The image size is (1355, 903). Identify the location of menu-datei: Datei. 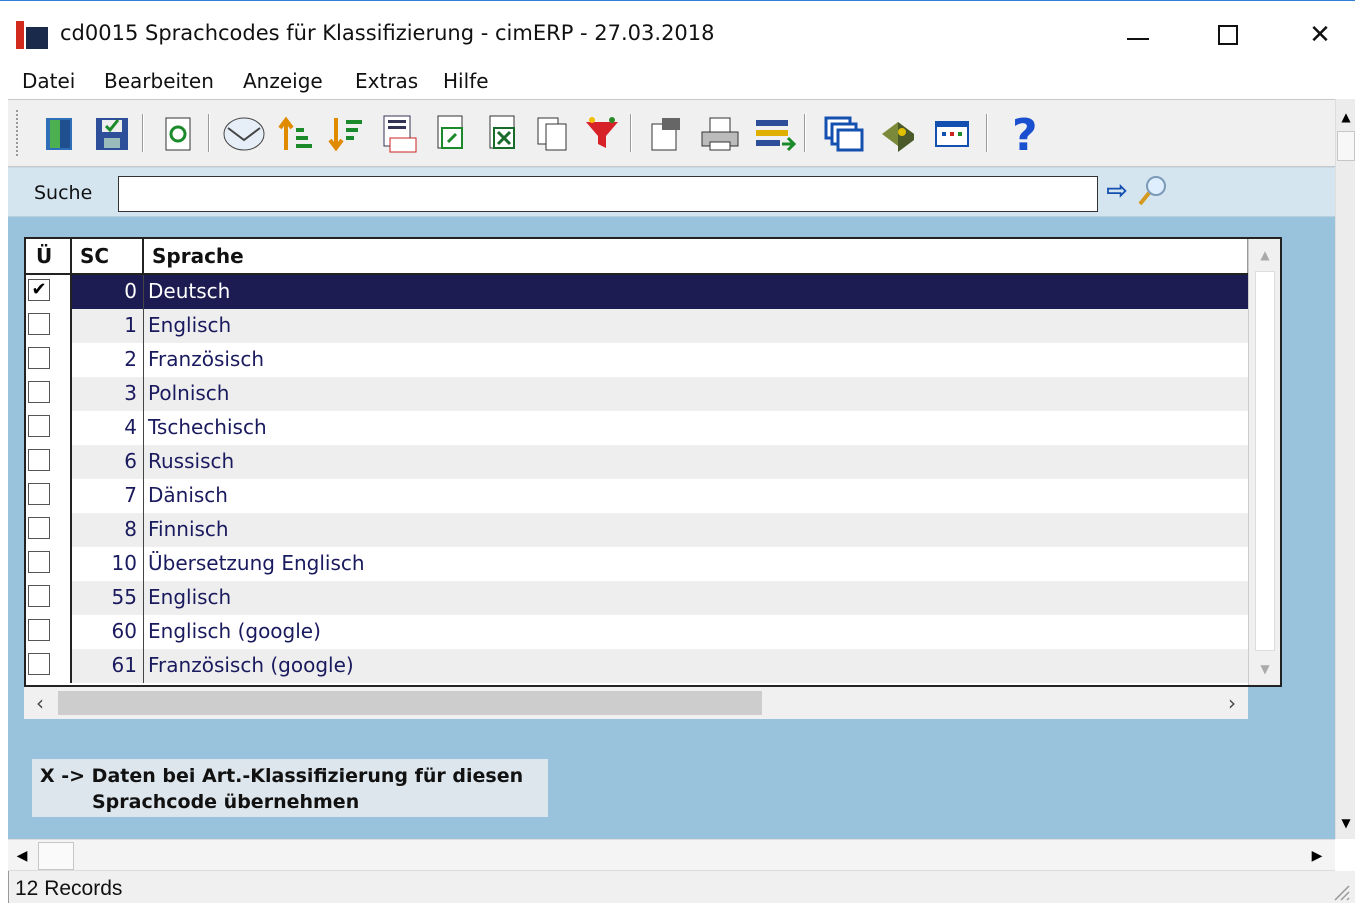
(48, 81).